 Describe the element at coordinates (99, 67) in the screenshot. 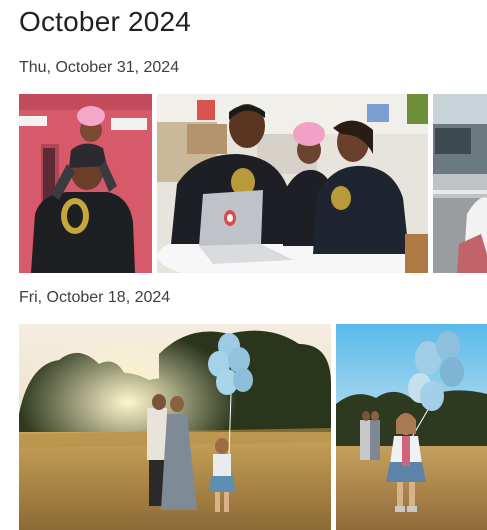

I see `date-header-oct-31: Thu, October 31, 2024` at that location.